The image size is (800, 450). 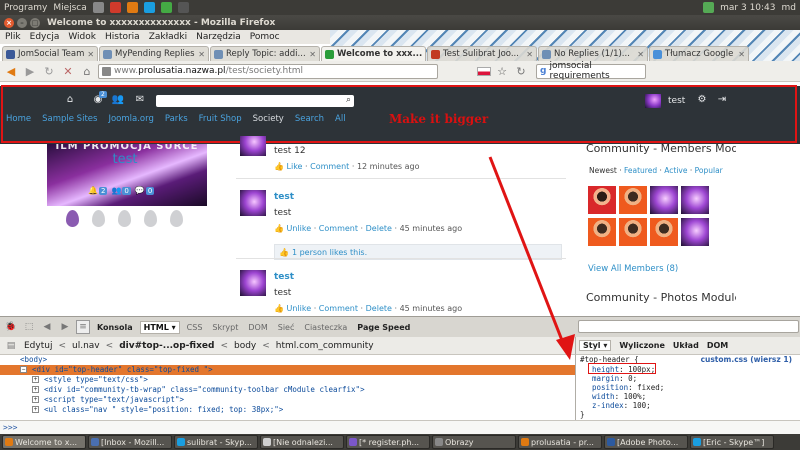 I want to click on apps-menu: Programy, so click(x=25, y=8).